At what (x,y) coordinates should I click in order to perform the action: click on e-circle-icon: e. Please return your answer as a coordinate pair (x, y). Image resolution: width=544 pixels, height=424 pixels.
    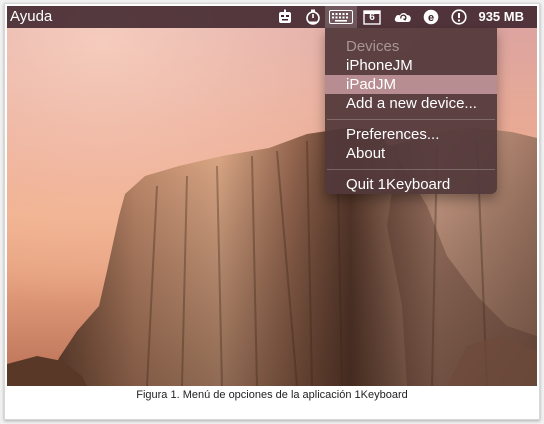
    Looking at the image, I should click on (431, 17).